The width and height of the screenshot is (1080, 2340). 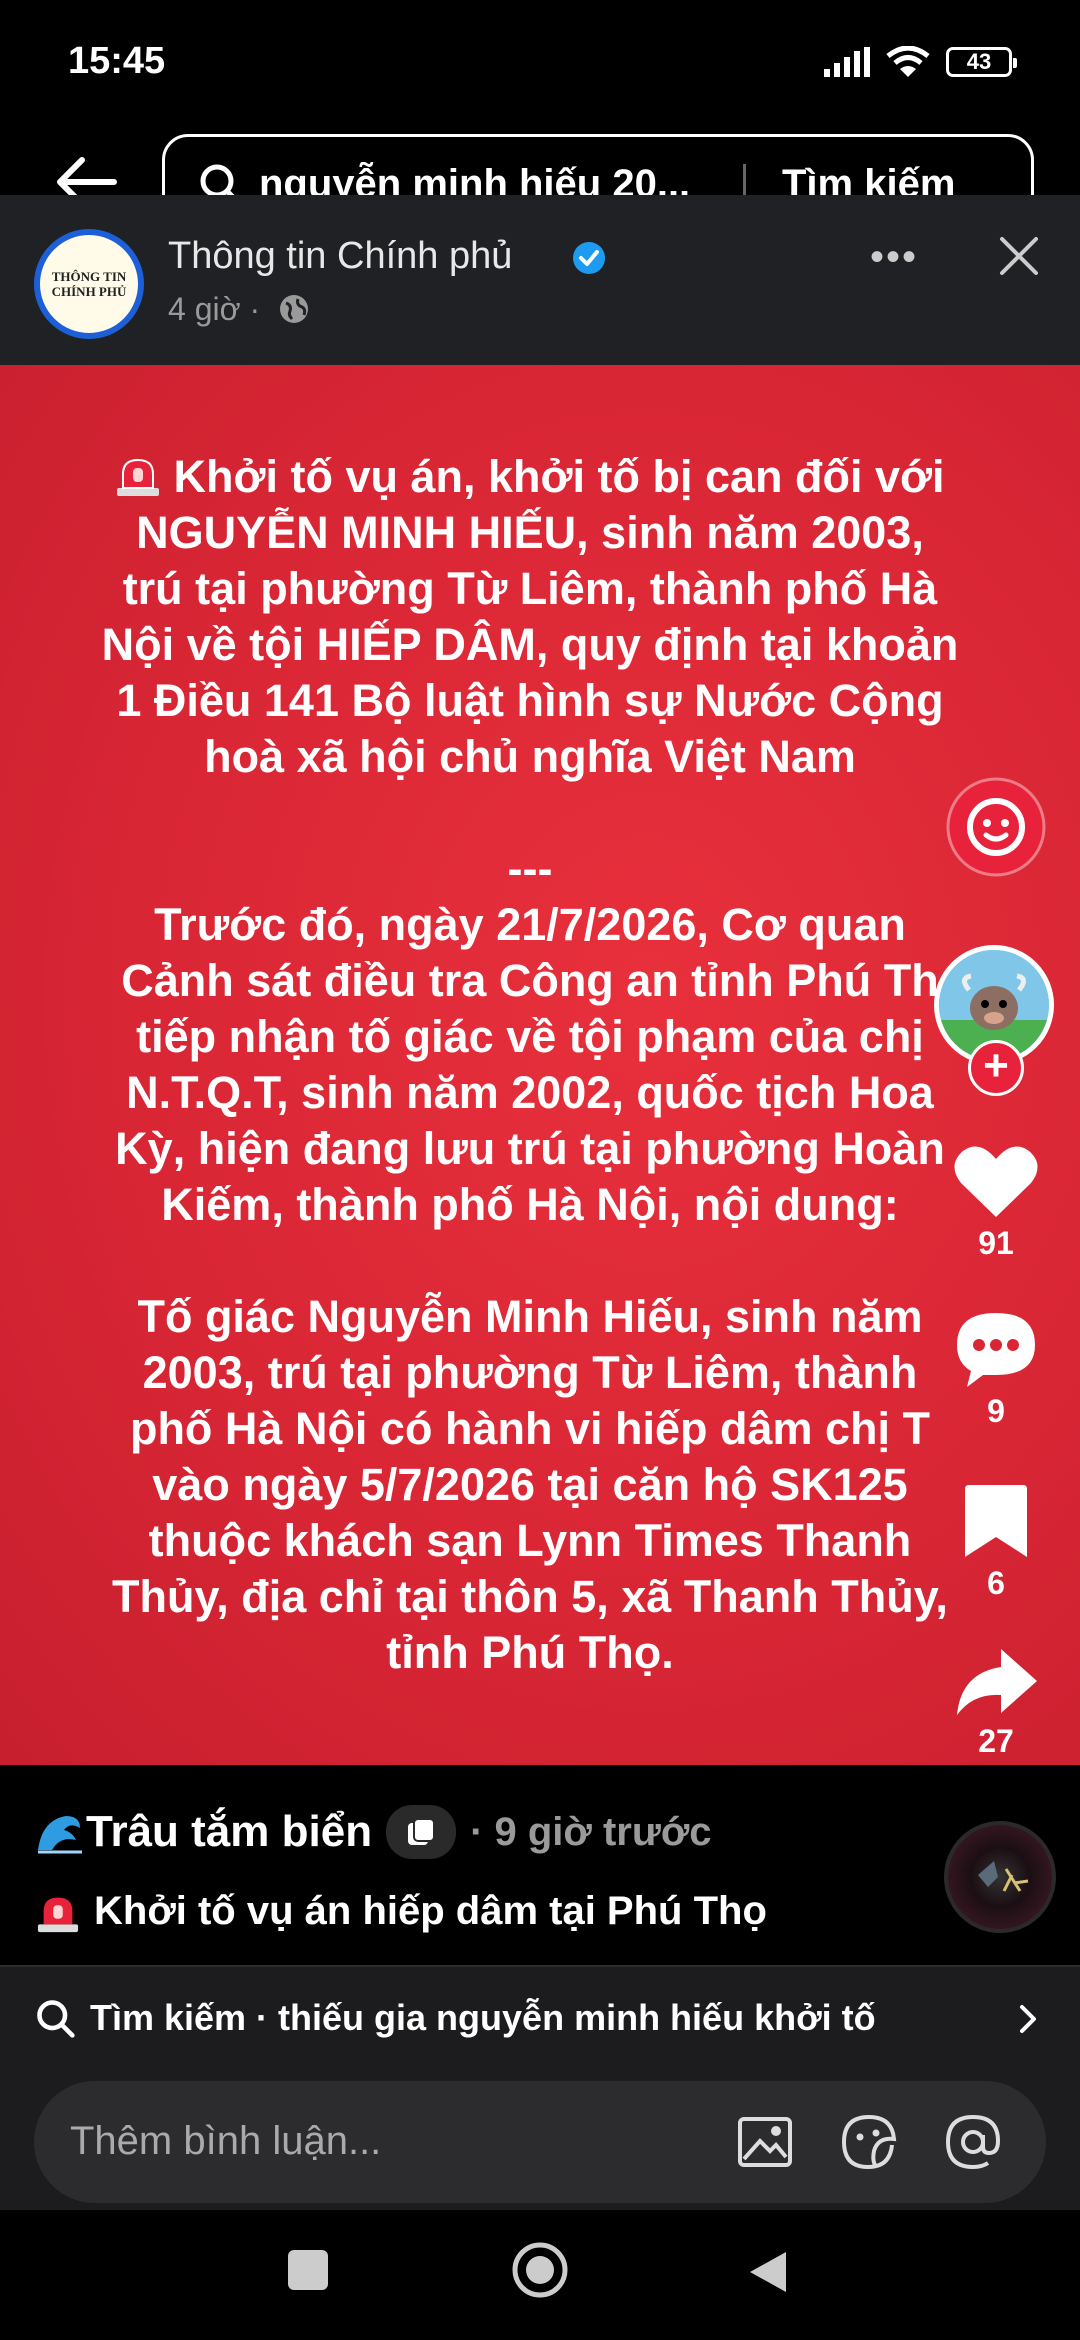 What do you see at coordinates (89, 291) in the screenshot?
I see `avatar-text-line-2: CHÍNH PHỦ` at bounding box center [89, 291].